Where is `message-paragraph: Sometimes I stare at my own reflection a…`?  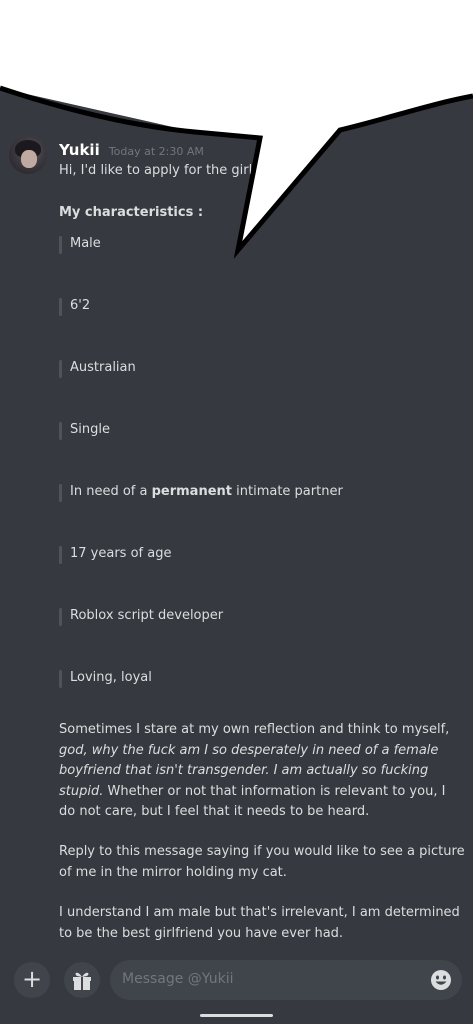 message-paragraph: Sometimes I stare at my own reflection a… is located at coordinates (254, 770).